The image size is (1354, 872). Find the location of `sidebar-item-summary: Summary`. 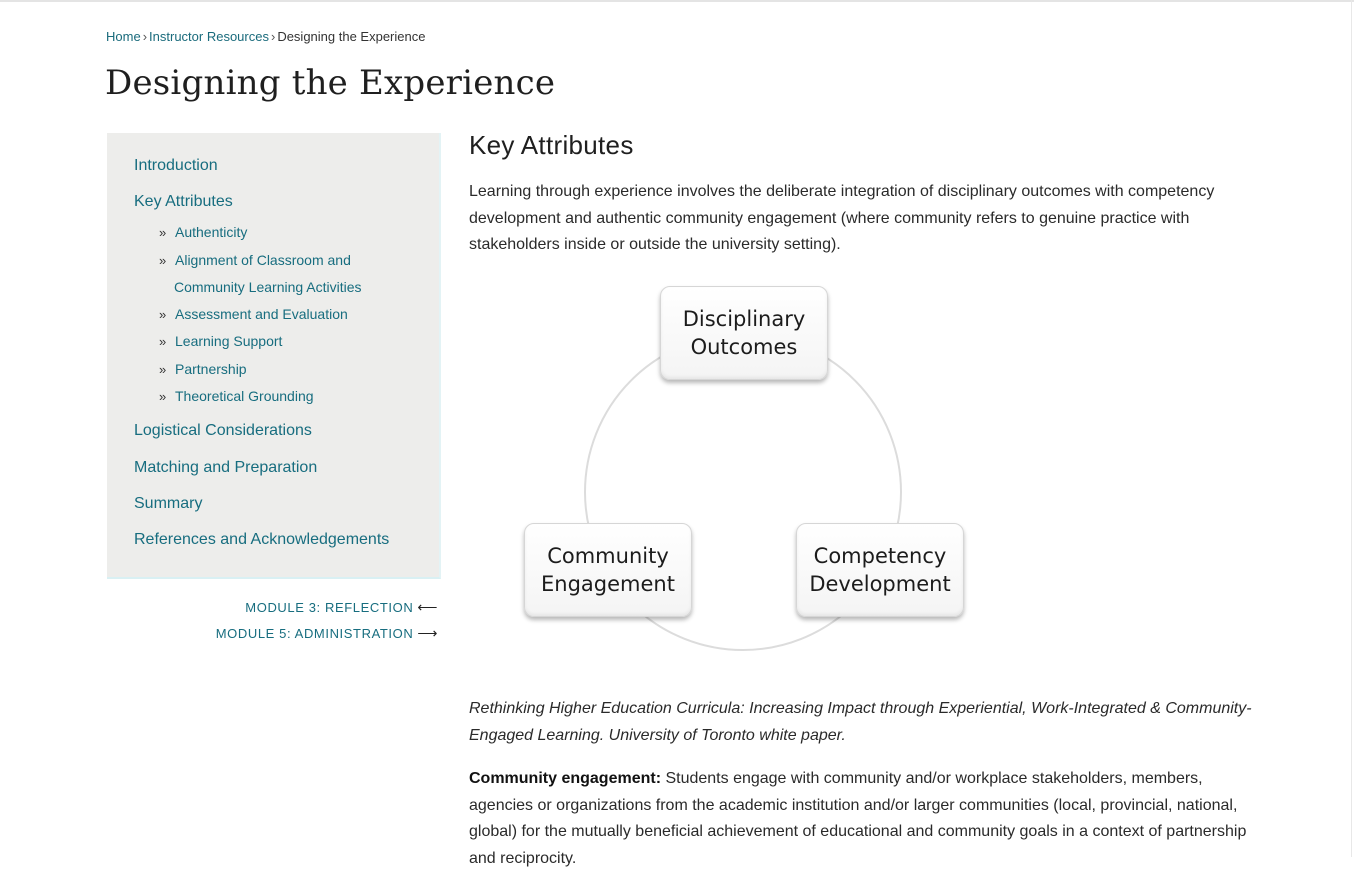

sidebar-item-summary: Summary is located at coordinates (168, 504).